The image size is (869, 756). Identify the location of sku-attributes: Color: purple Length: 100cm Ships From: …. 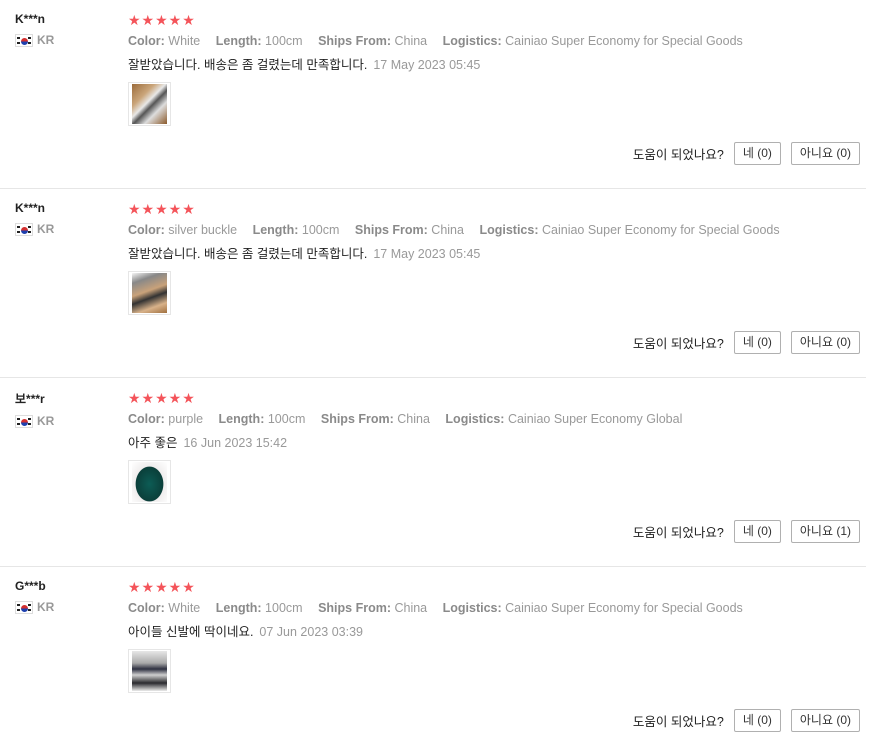
(494, 419).